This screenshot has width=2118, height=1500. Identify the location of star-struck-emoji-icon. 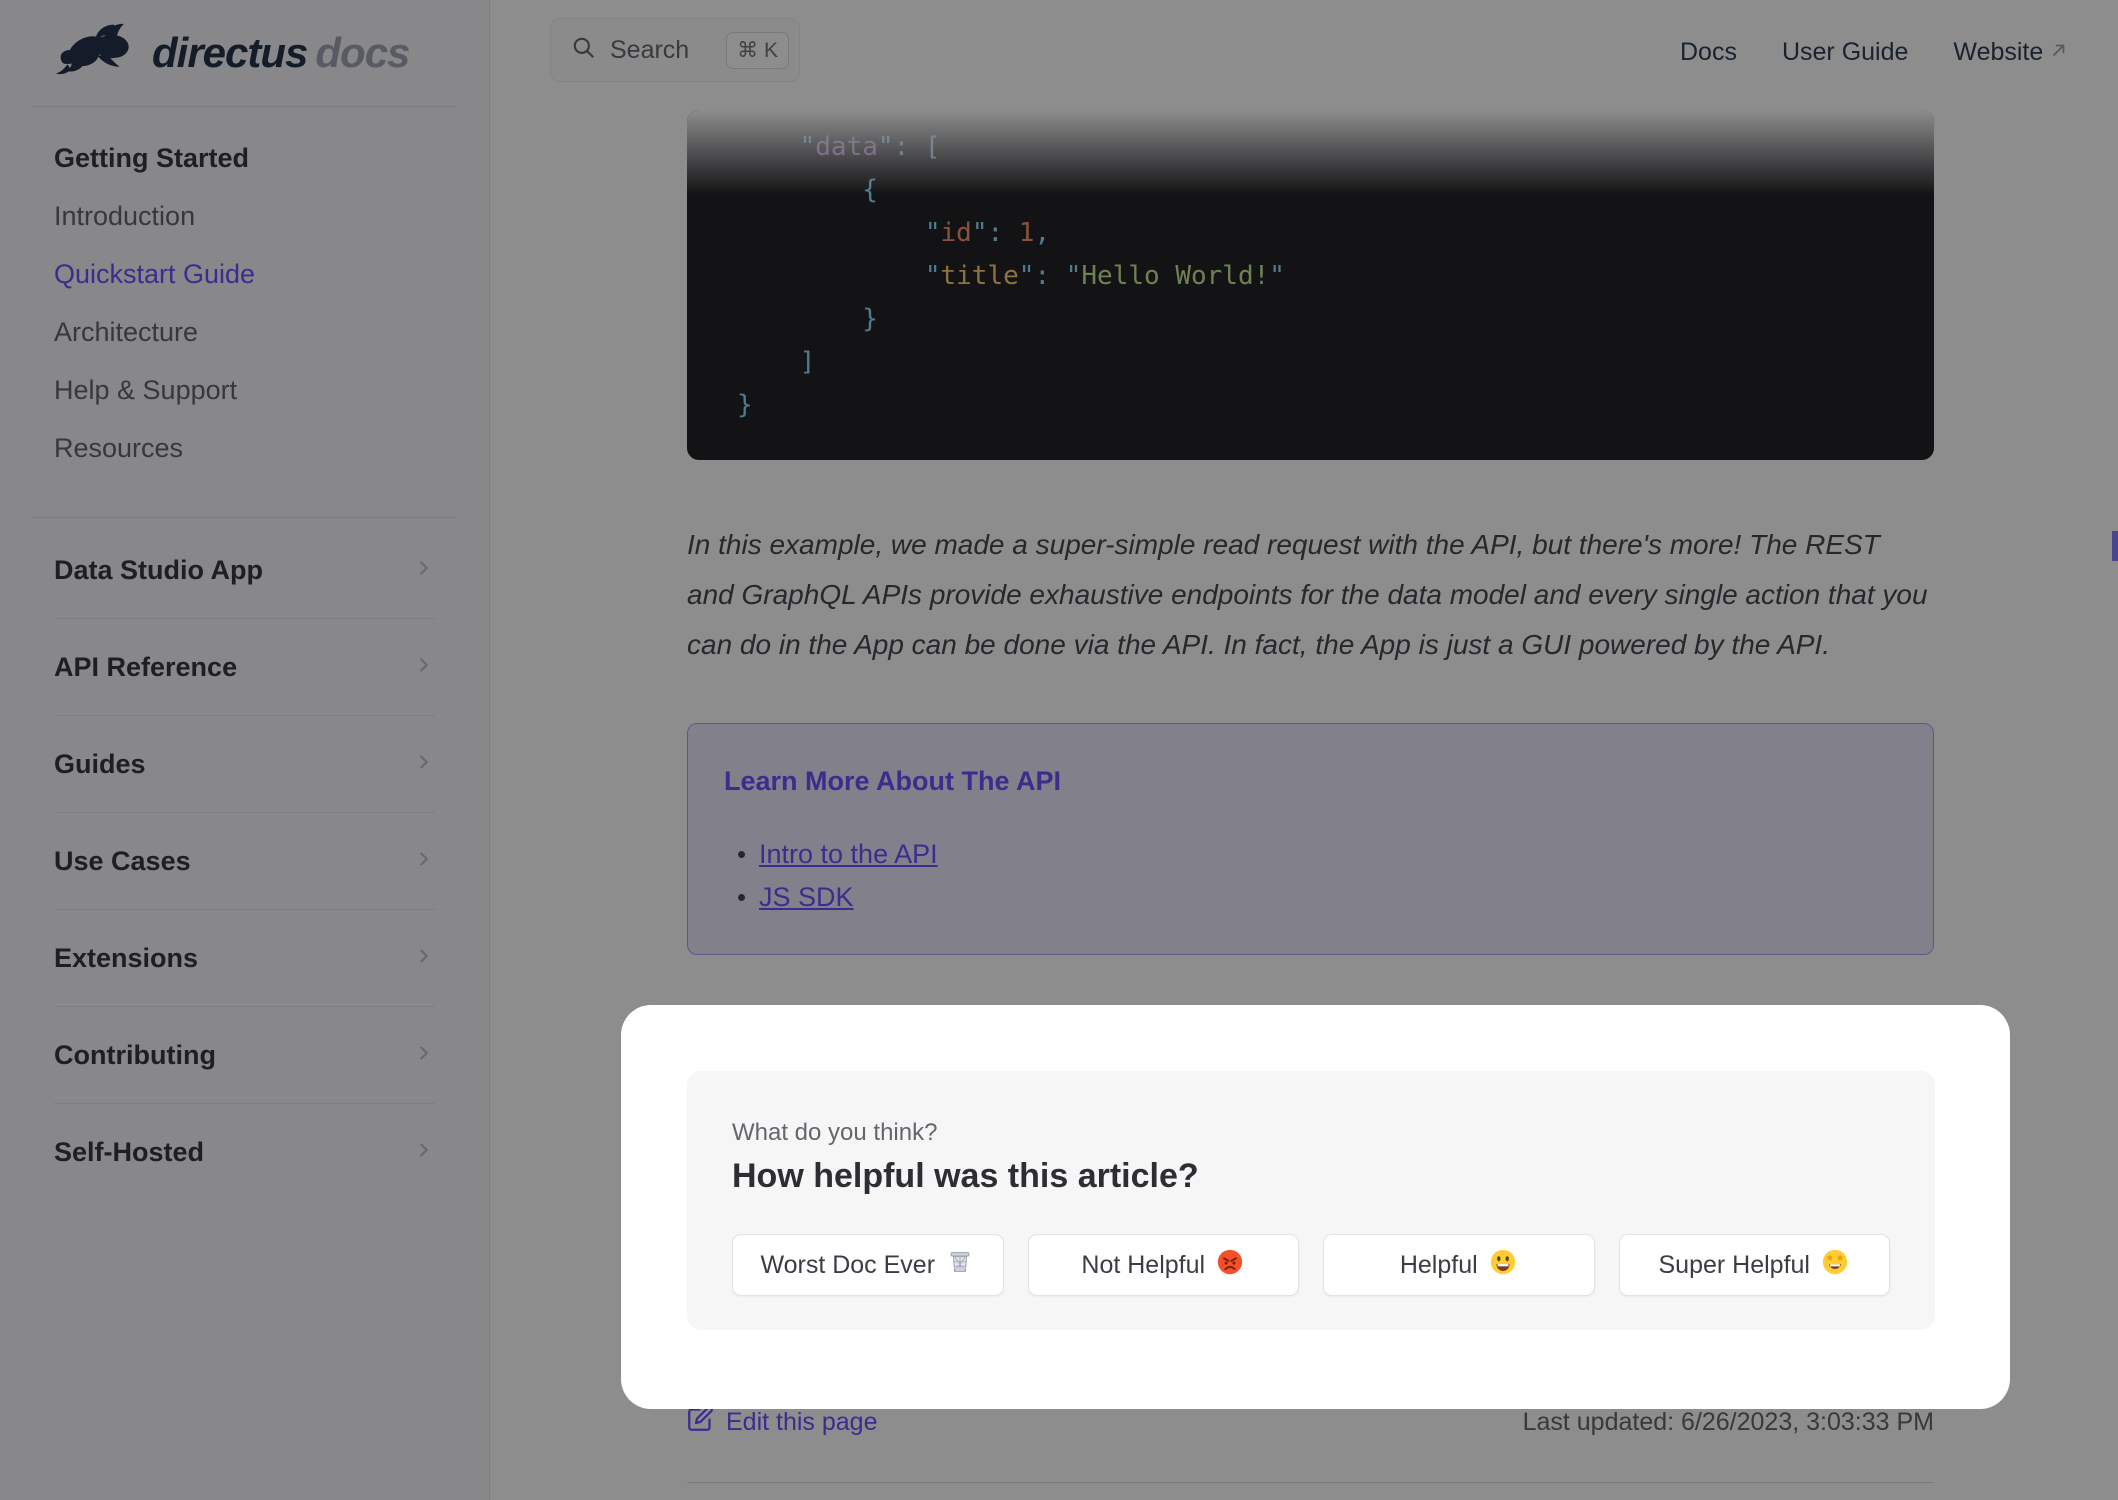
(1835, 1265).